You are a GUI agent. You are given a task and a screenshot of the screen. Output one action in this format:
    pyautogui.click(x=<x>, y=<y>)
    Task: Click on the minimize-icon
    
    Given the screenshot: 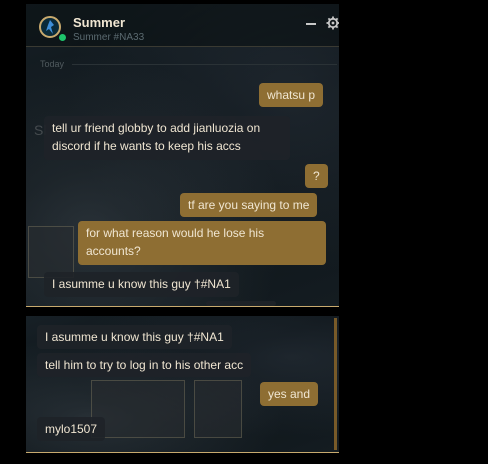 What is the action you would take?
    pyautogui.click(x=311, y=24)
    